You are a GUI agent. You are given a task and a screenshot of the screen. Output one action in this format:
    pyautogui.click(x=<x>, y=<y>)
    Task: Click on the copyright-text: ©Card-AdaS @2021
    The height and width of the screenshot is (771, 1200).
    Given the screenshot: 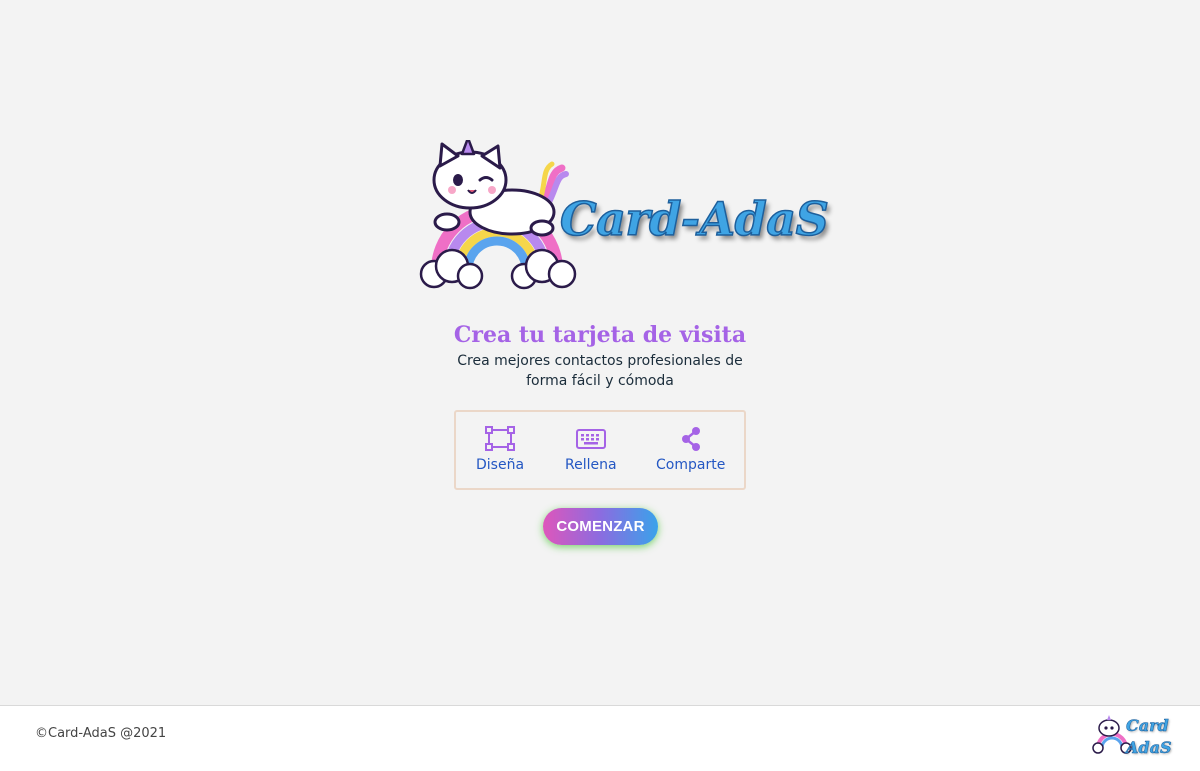 What is the action you would take?
    pyautogui.click(x=101, y=733)
    